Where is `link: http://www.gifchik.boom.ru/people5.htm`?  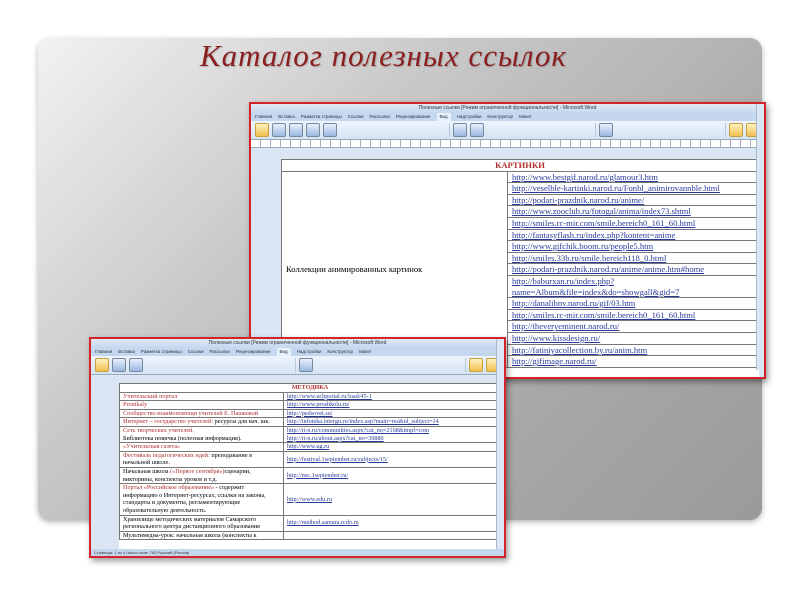 link: http://www.gifchik.boom.ru/people5.htm is located at coordinates (582, 246).